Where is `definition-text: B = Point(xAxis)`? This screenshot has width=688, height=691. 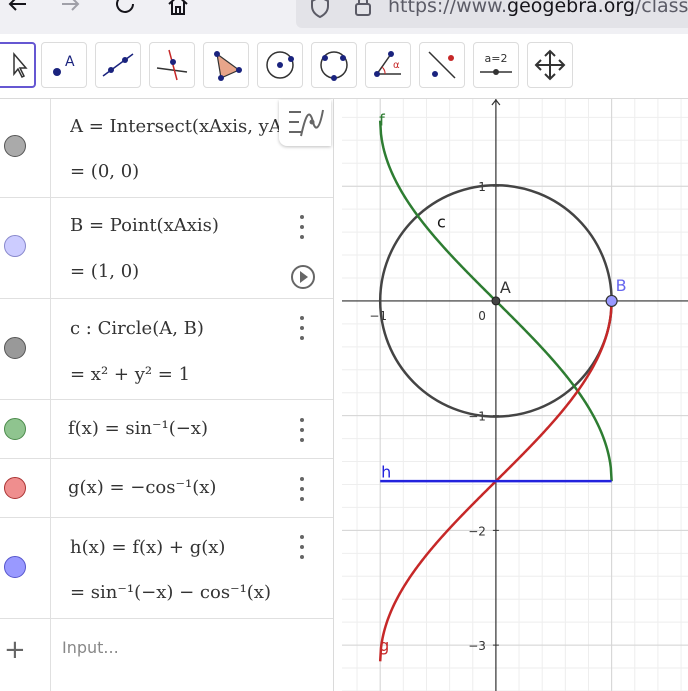 definition-text: B = Point(xAxis) is located at coordinates (144, 225).